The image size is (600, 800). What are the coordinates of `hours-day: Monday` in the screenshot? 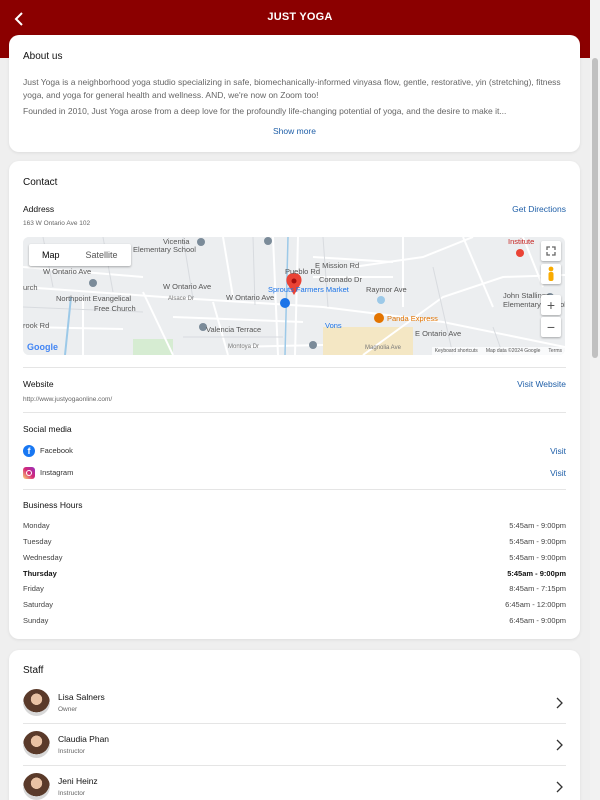 It's located at (36, 525).